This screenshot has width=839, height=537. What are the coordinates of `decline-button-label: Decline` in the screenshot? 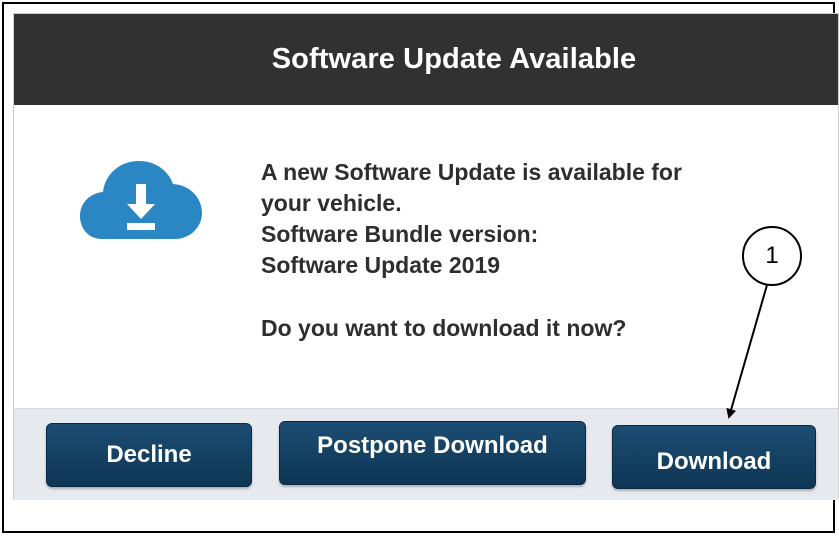 It's located at (149, 454).